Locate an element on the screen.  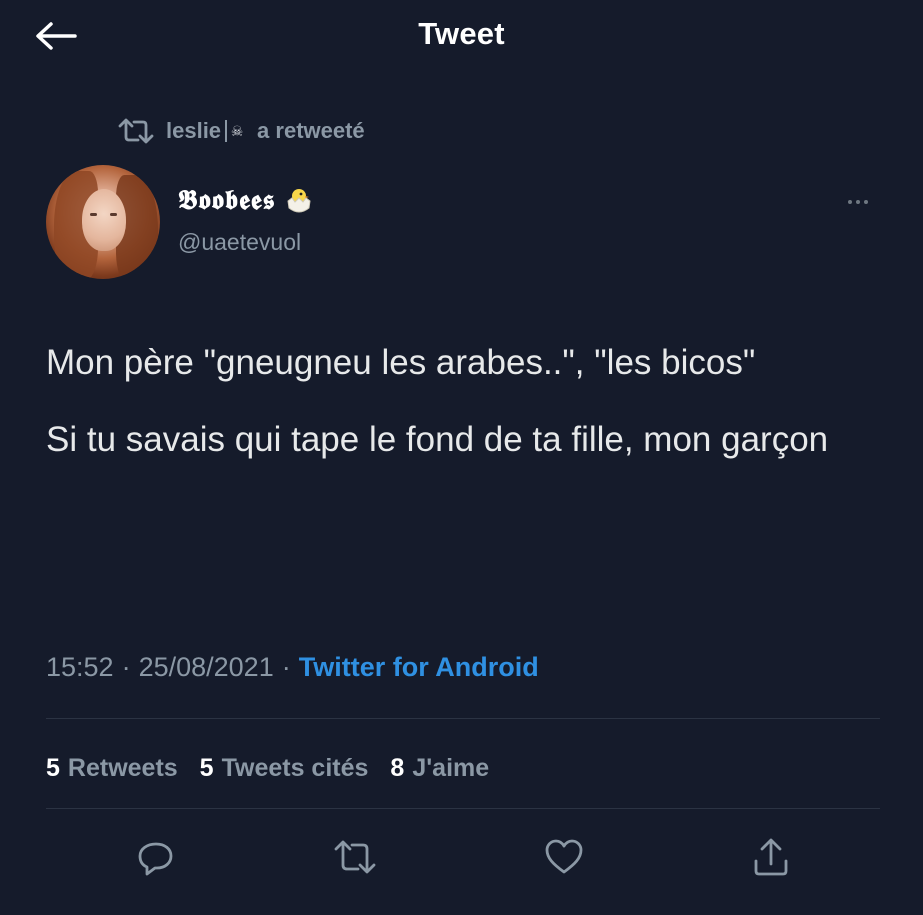
more-options-icon is located at coordinates (858, 202).